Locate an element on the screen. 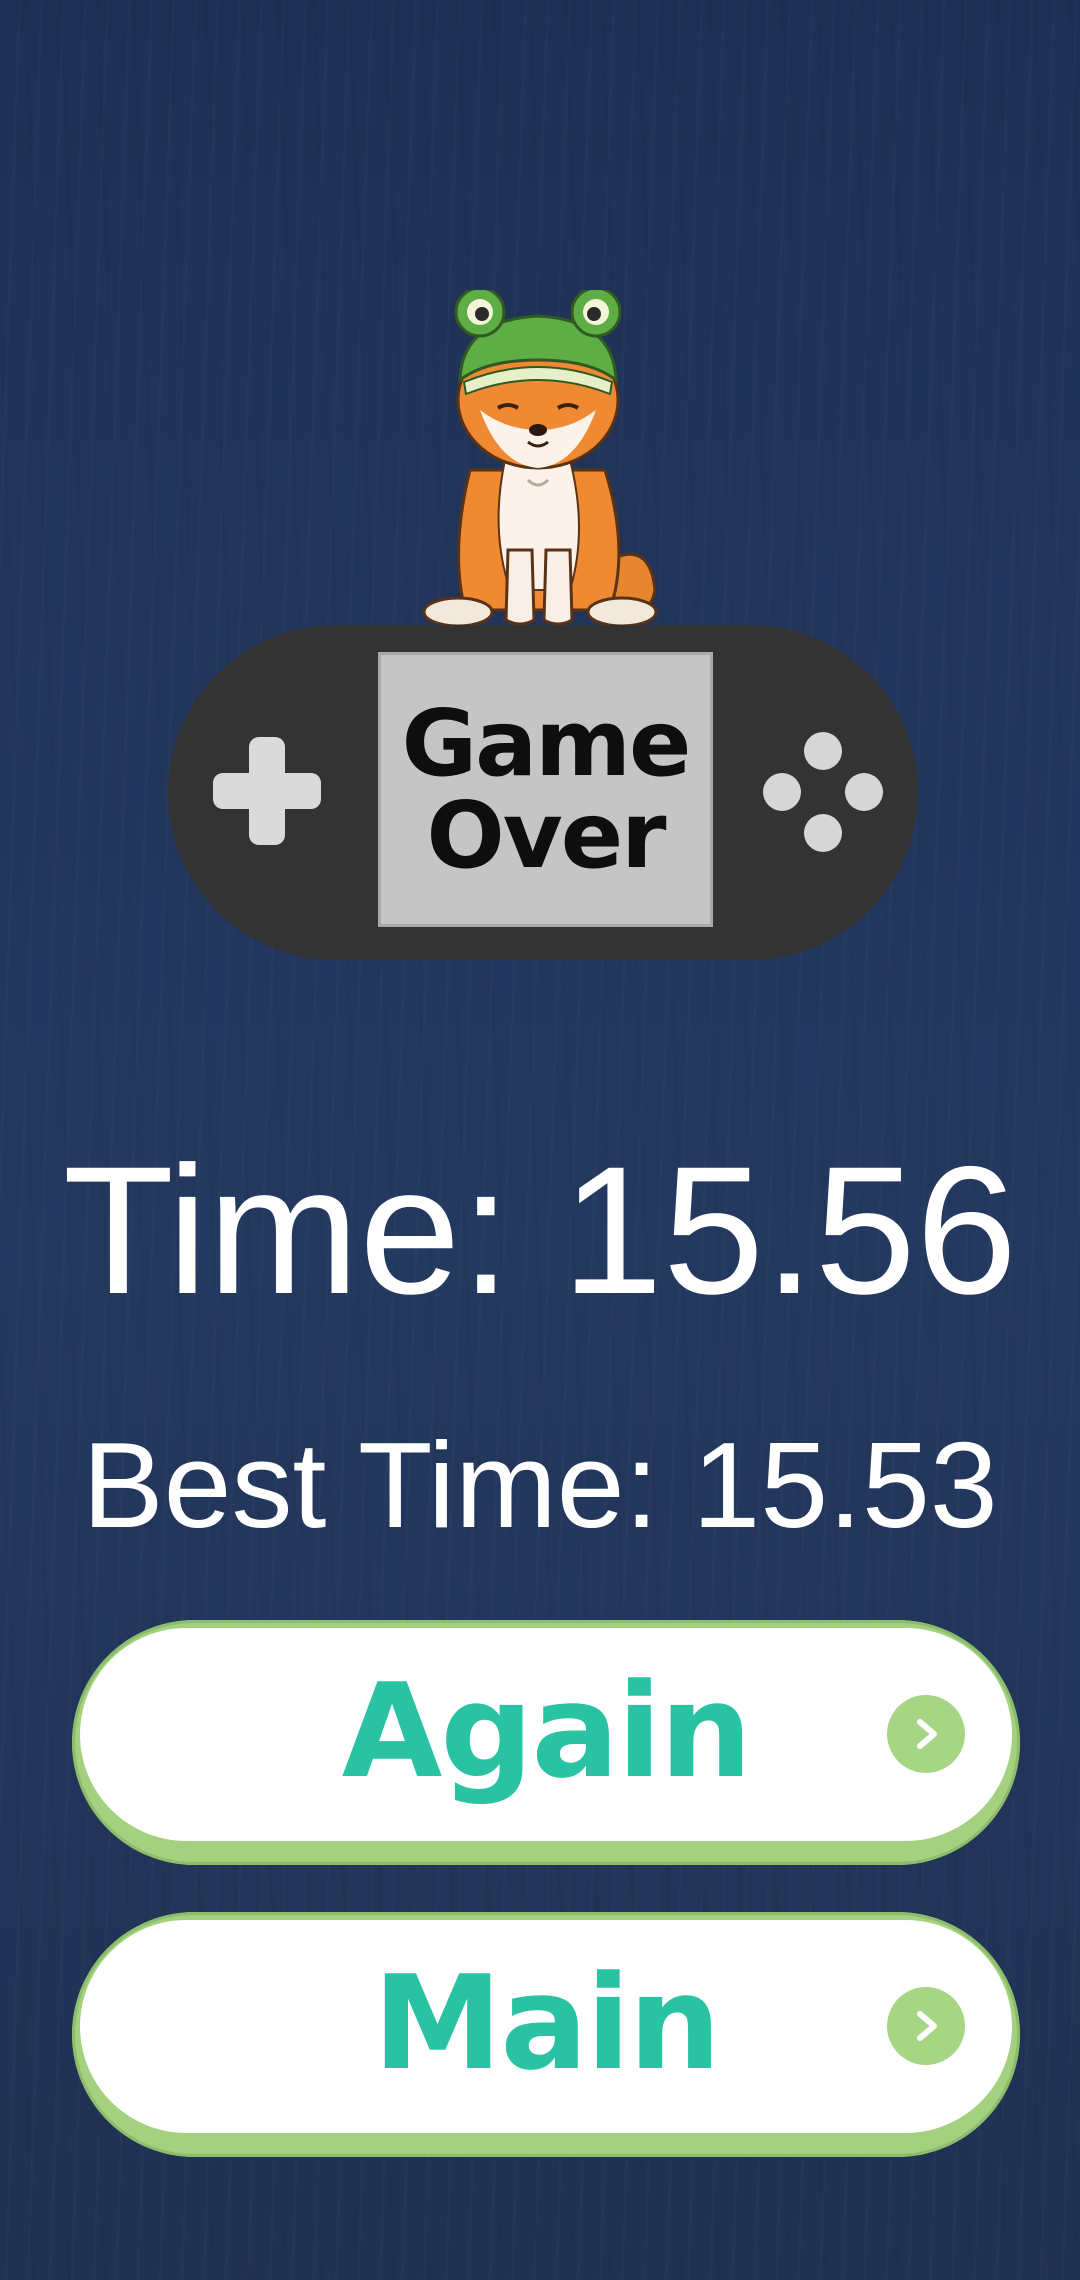 The height and width of the screenshot is (2280, 1080). again-button: Again is located at coordinates (546, 1742).